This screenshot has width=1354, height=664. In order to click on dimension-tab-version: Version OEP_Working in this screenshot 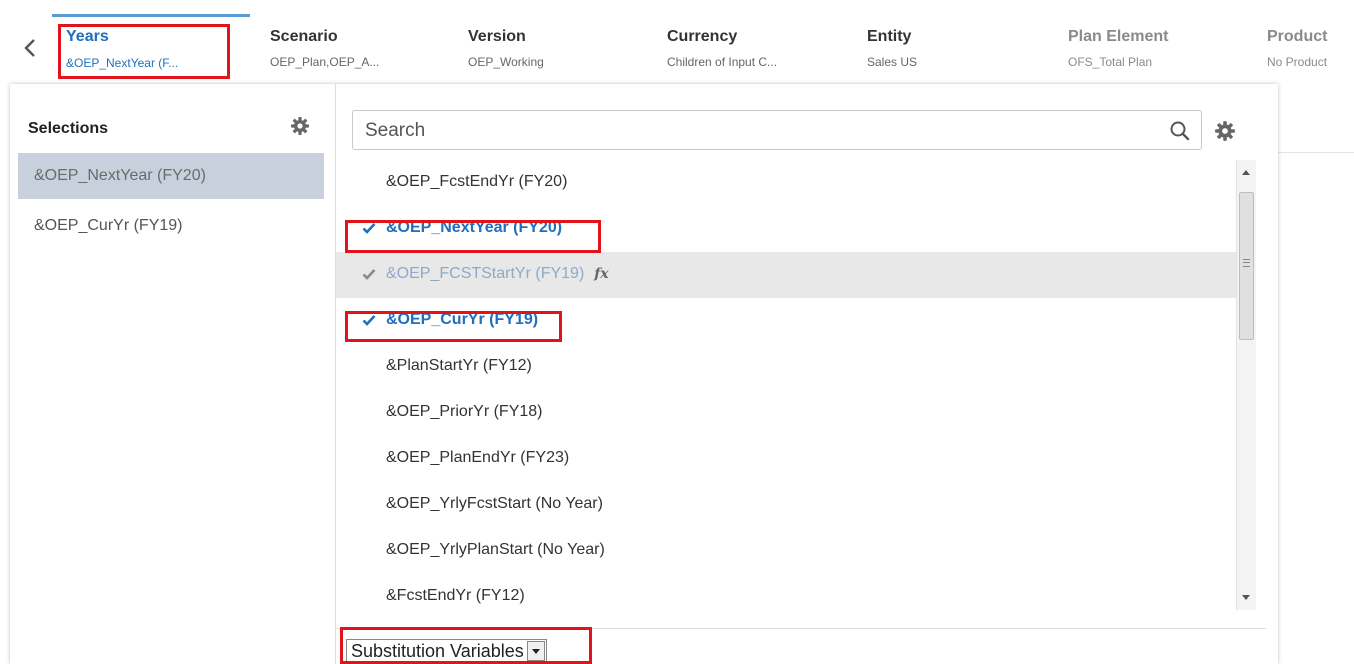, I will do `click(553, 46)`.